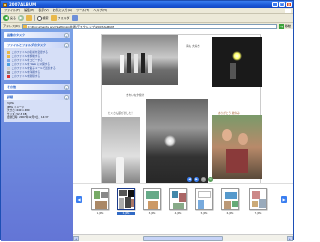 The height and width of the screenshot is (242, 320). I want to click on other-places-panel: その他 », so click(37, 87).